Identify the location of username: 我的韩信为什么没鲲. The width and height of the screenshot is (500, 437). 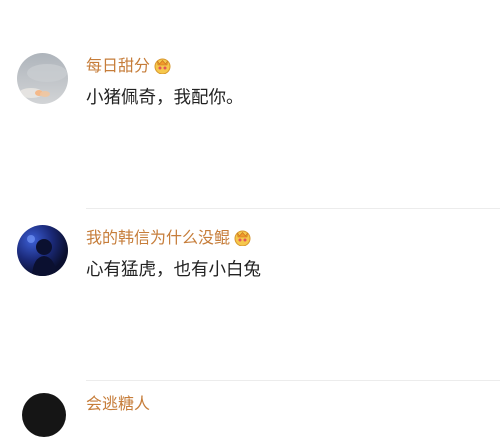
(169, 239).